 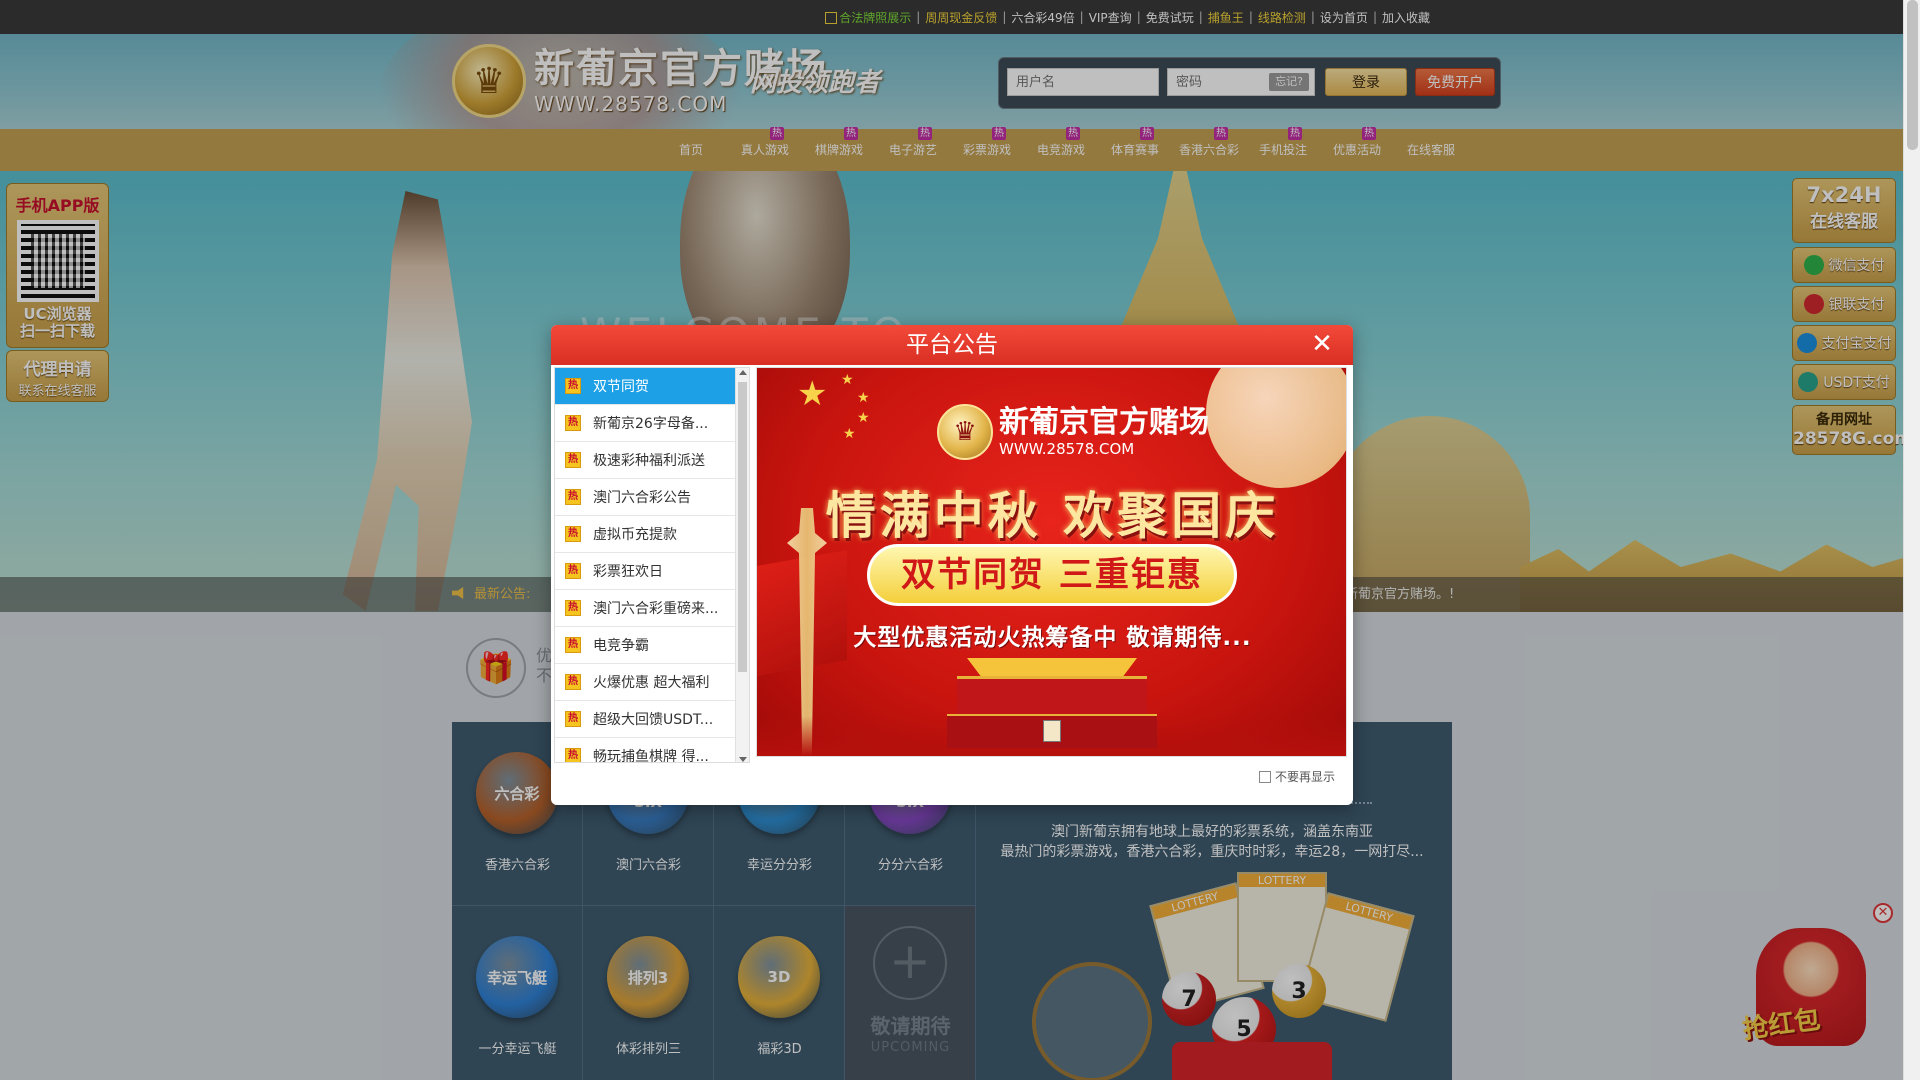 What do you see at coordinates (1052, 575) in the screenshot?
I see `poster-pill: 双节同贺 三重钜惠` at bounding box center [1052, 575].